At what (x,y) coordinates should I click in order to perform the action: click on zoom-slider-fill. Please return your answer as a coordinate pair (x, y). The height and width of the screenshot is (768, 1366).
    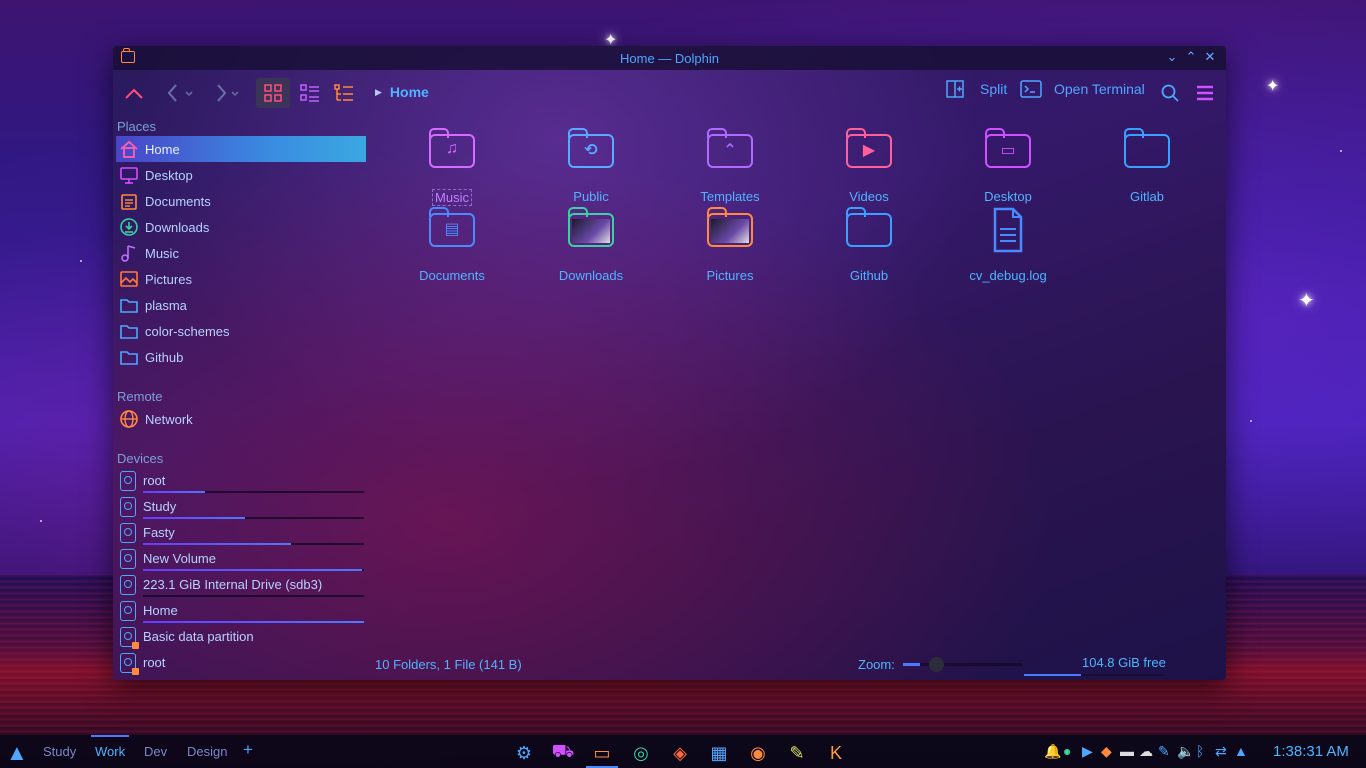
    Looking at the image, I should click on (911, 664).